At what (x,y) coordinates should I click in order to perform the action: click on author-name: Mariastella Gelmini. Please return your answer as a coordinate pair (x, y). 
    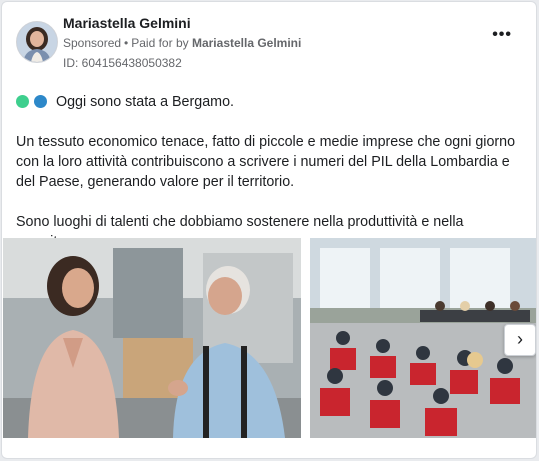
    Looking at the image, I should click on (127, 23).